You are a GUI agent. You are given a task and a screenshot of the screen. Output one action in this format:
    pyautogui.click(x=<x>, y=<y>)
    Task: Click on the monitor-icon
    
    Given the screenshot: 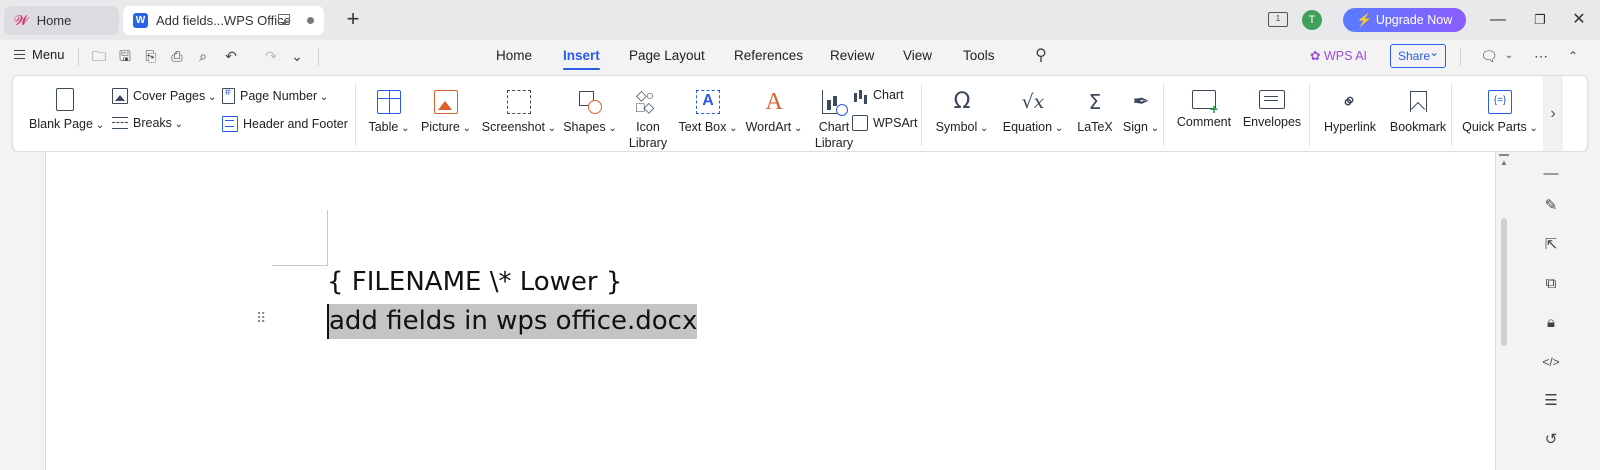 What is the action you would take?
    pyautogui.click(x=284, y=19)
    